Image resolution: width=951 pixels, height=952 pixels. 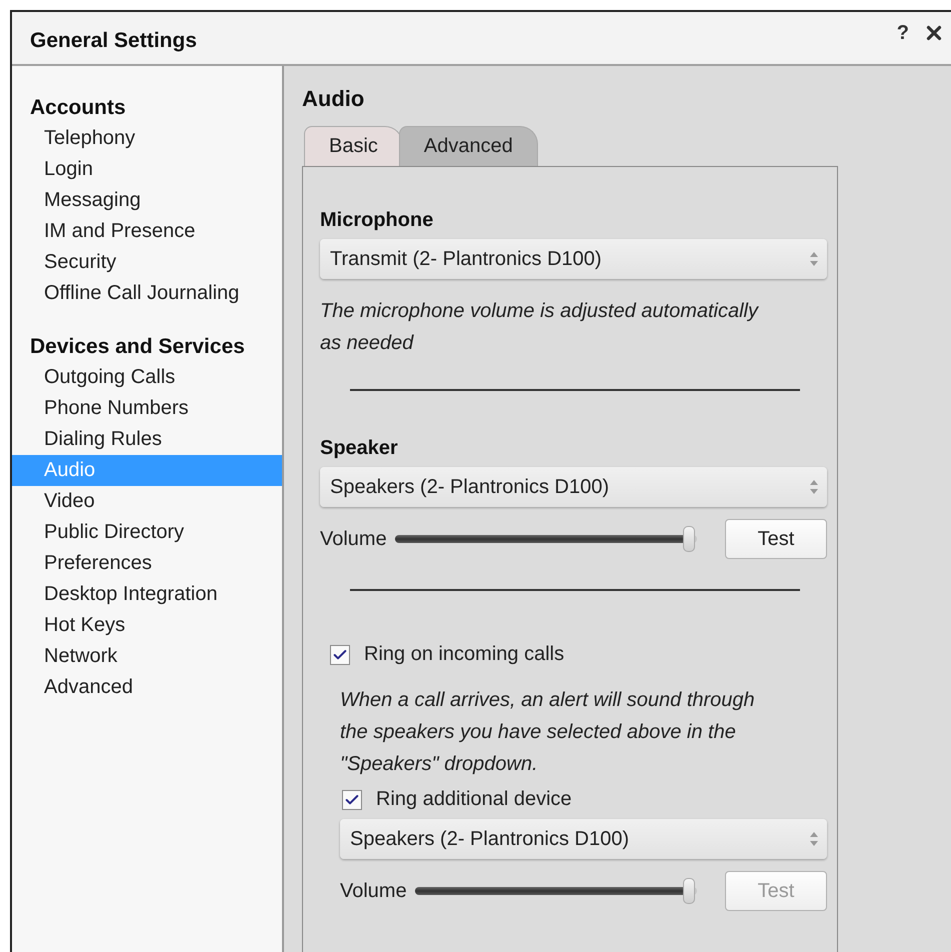 I want to click on sidebar-item: Preferences, so click(x=147, y=563).